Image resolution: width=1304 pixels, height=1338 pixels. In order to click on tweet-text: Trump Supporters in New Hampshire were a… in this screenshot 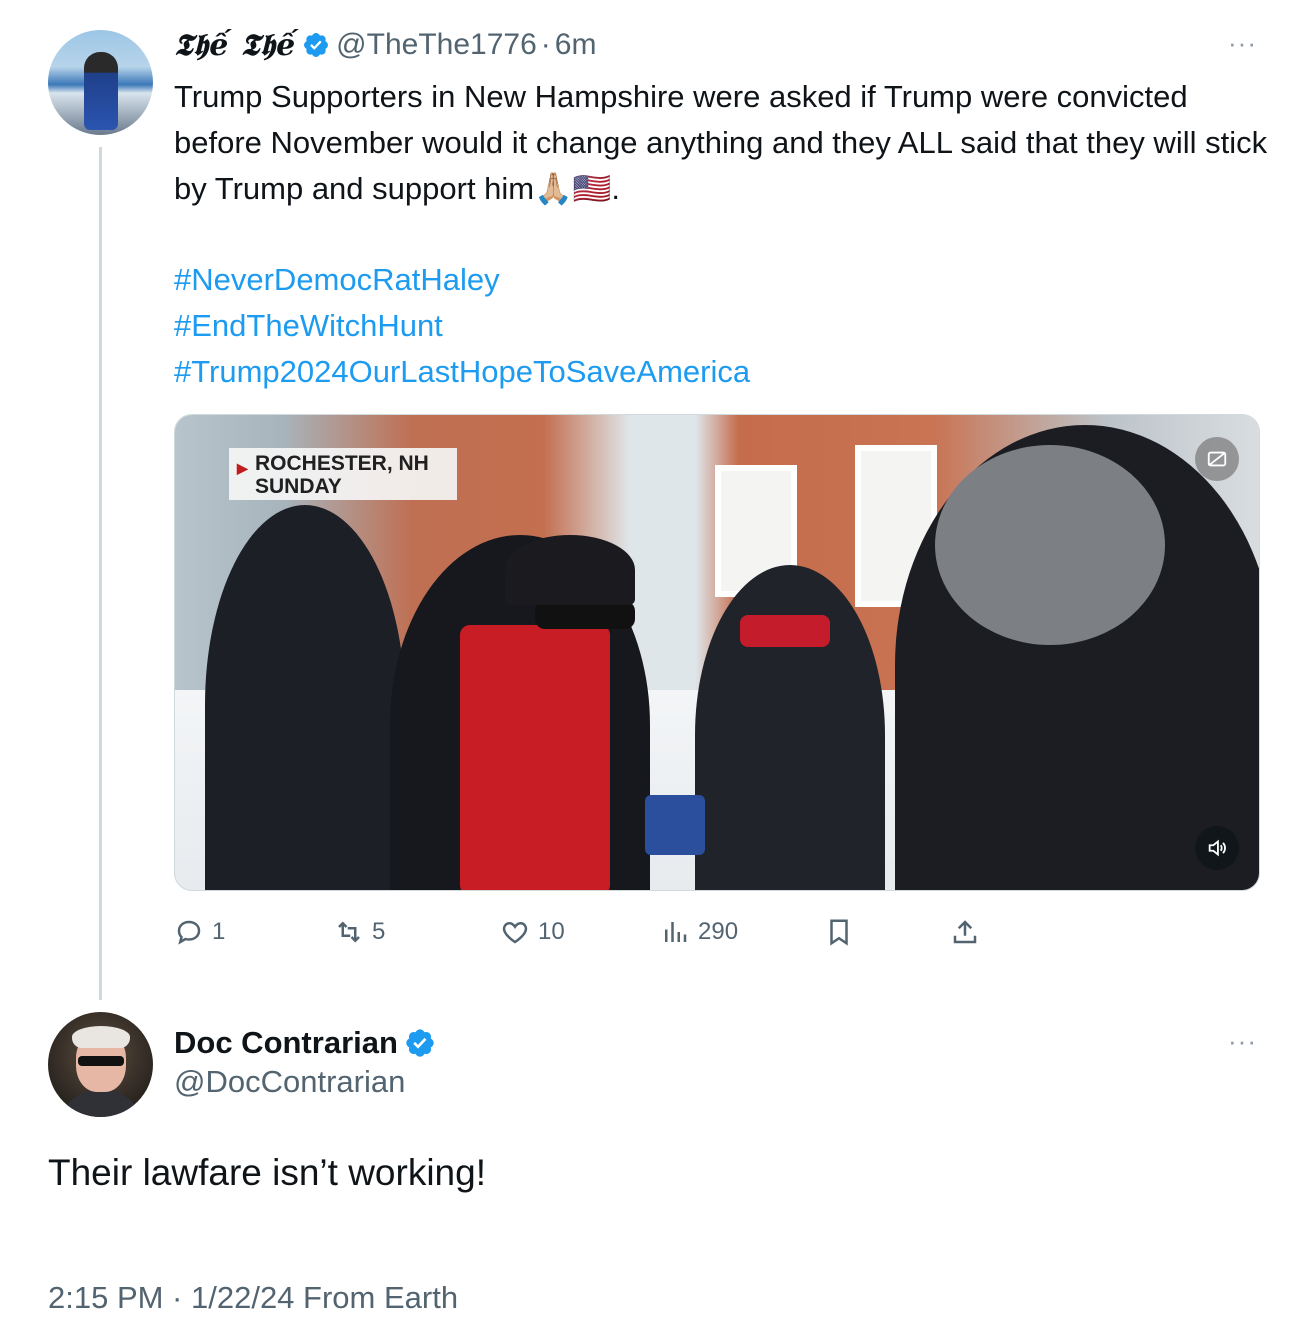, I will do `click(724, 143)`.